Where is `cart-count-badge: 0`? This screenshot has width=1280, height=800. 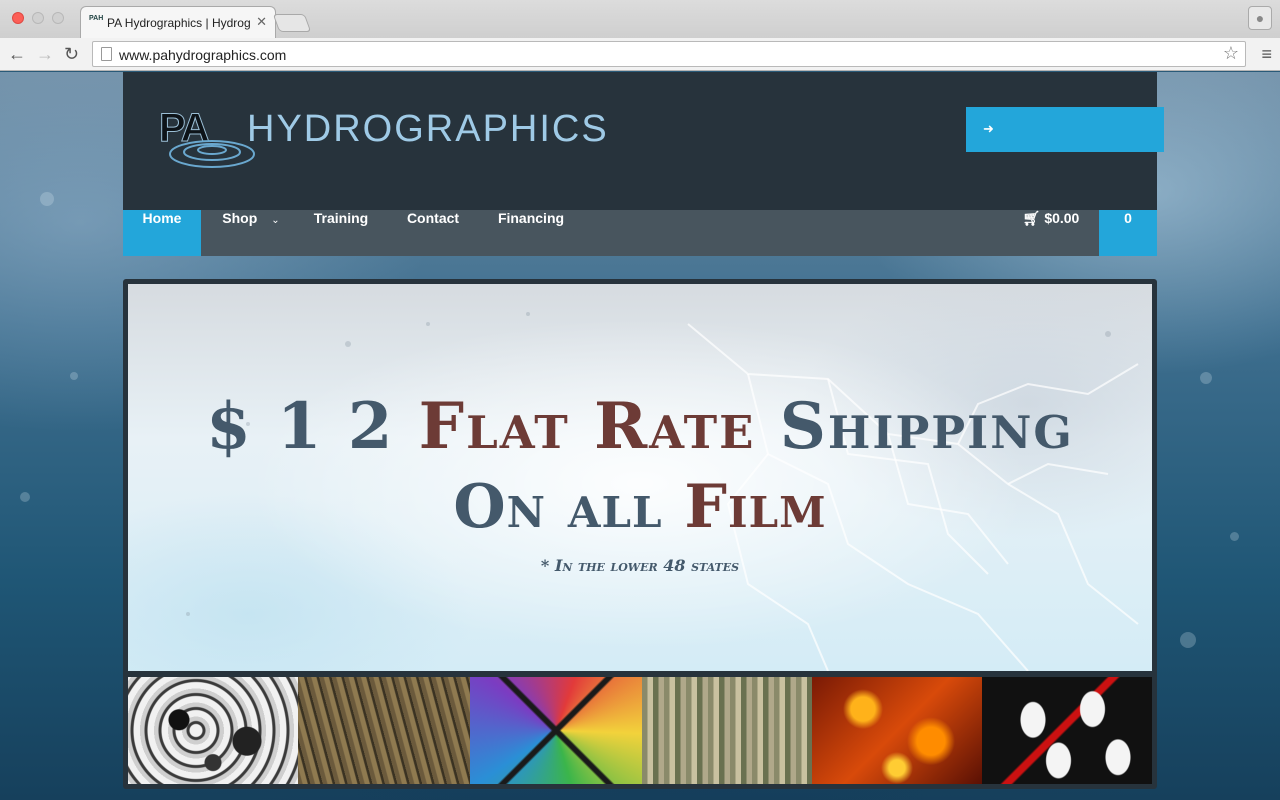 cart-count-badge: 0 is located at coordinates (1128, 233).